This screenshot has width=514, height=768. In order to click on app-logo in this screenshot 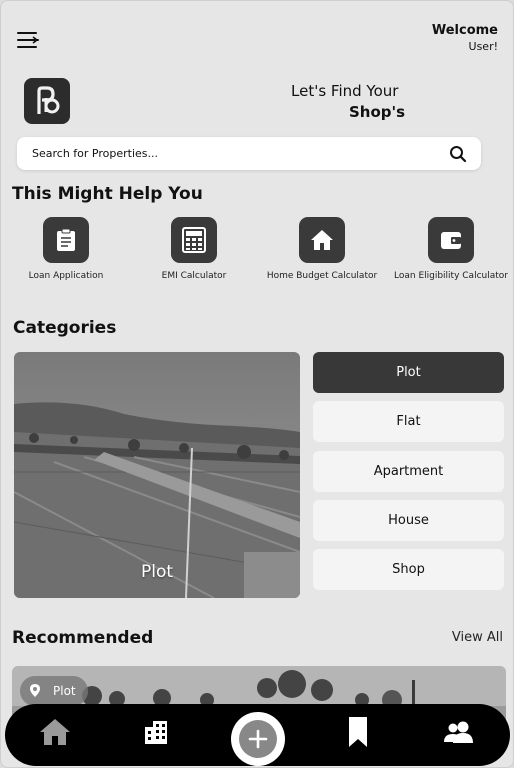, I will do `click(47, 101)`.